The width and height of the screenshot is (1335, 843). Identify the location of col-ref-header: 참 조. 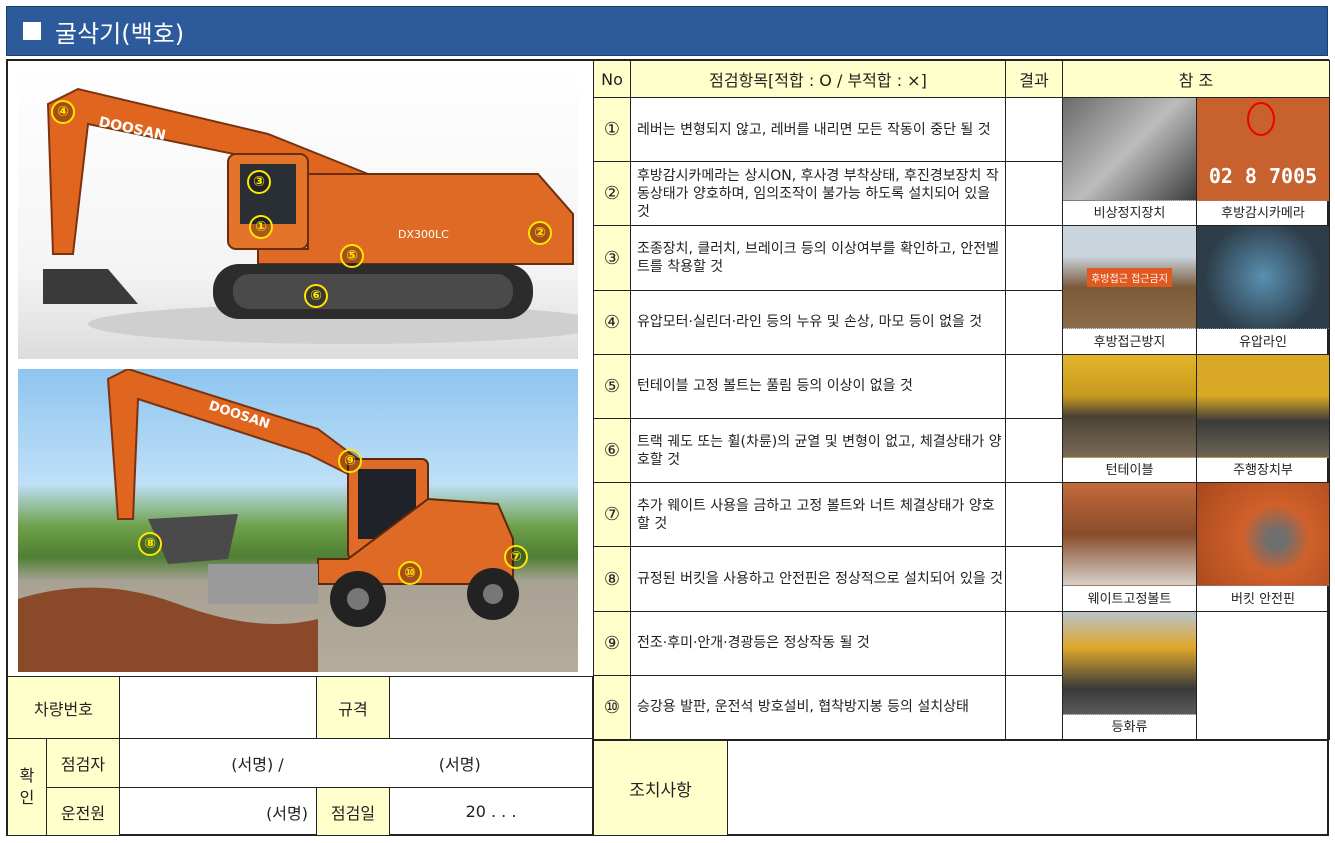
(1196, 79).